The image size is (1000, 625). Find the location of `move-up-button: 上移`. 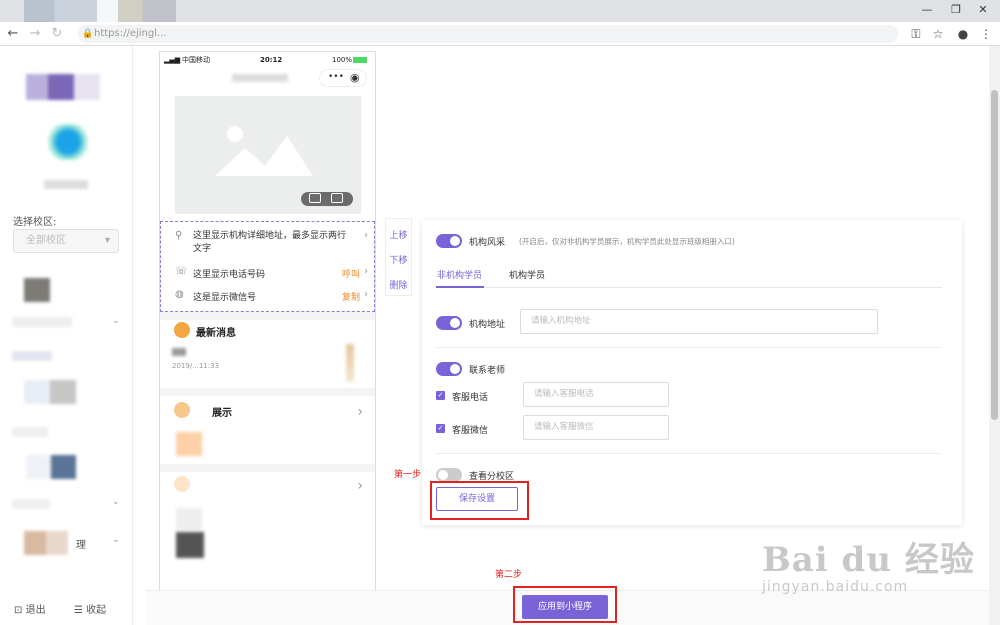

move-up-button: 上移 is located at coordinates (398, 234).